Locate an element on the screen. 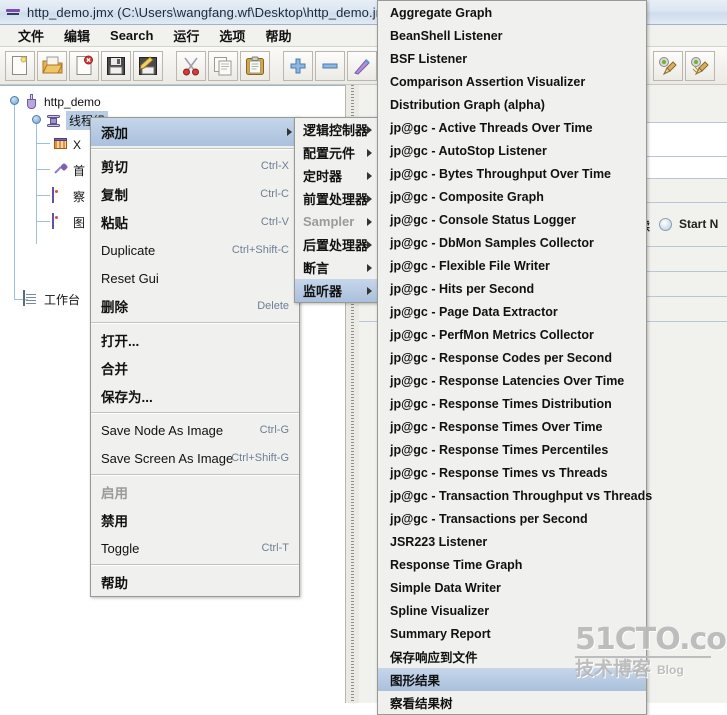  menu-item-duplicate: Duplicate Ctrl+Shift-C is located at coordinates (195, 250).